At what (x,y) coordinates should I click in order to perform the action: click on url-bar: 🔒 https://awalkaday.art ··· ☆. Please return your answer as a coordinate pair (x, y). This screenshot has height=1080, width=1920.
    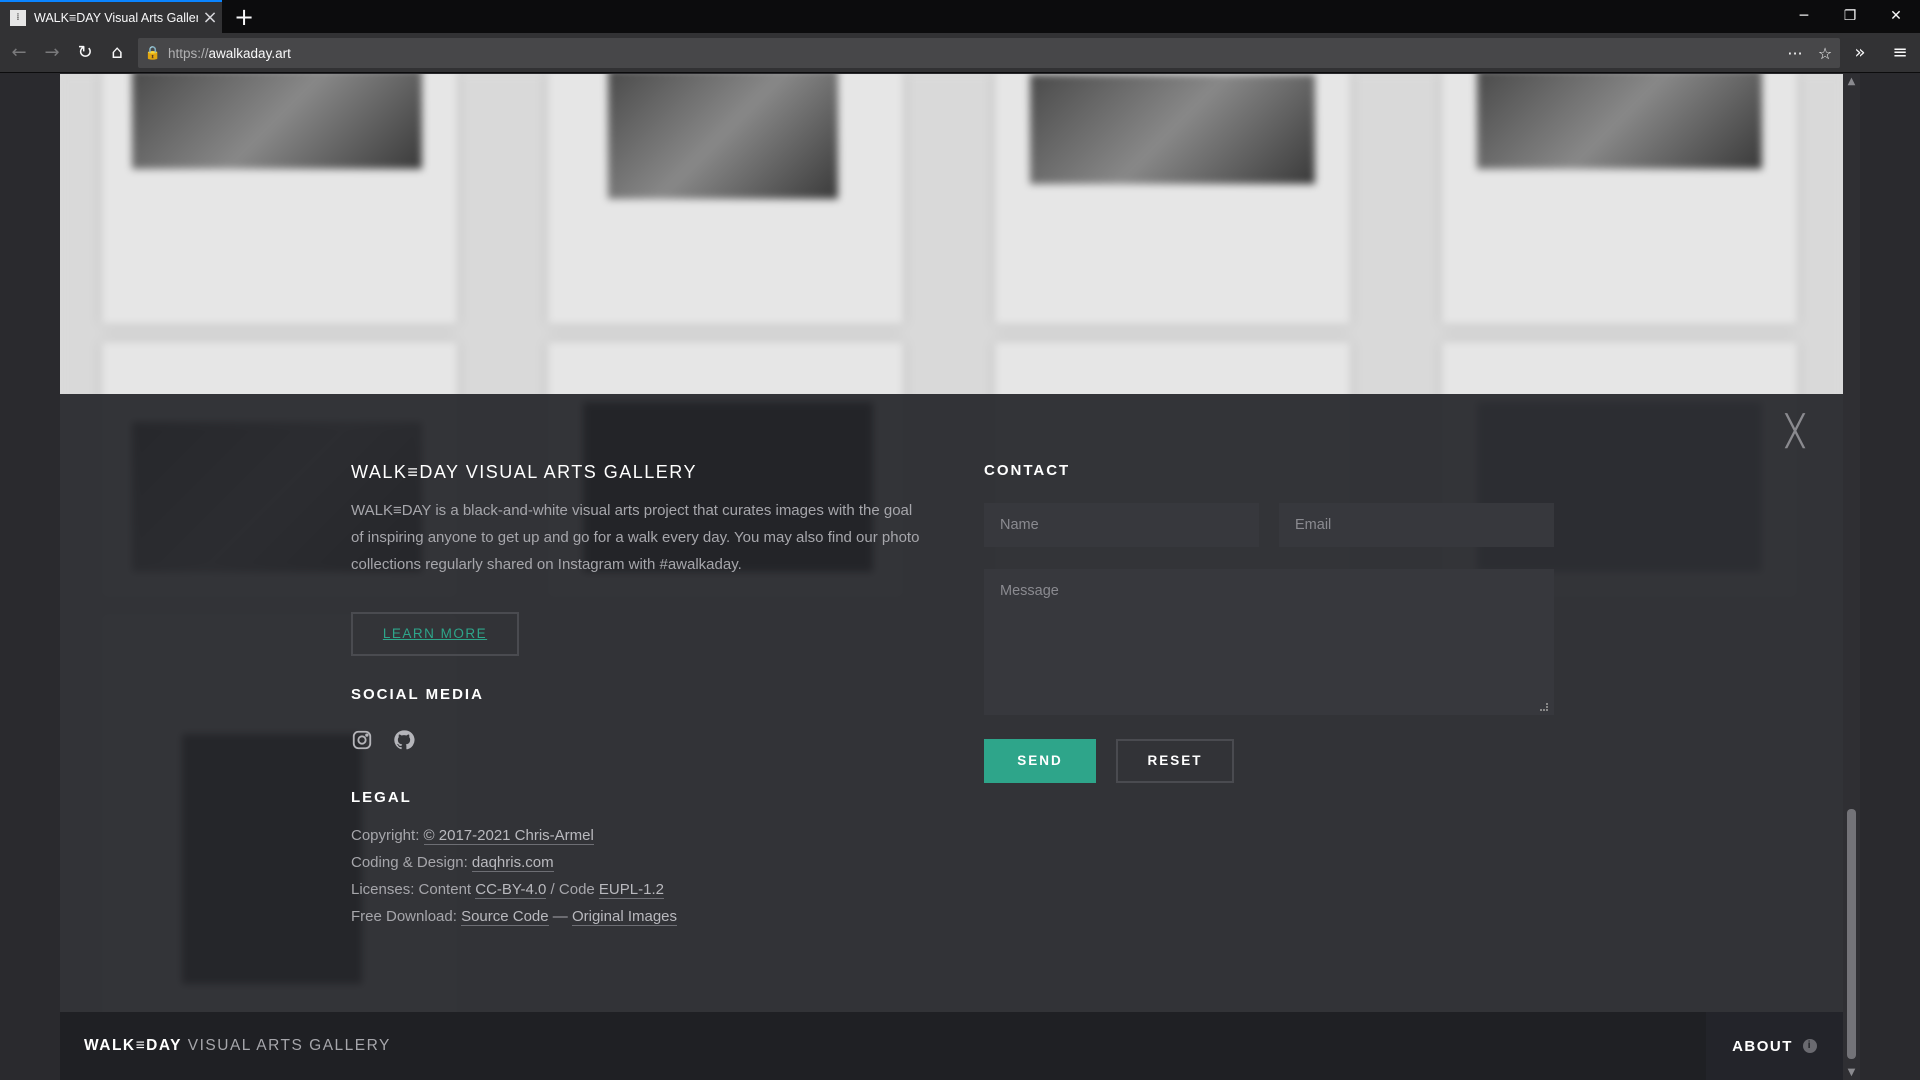
    Looking at the image, I should click on (989, 53).